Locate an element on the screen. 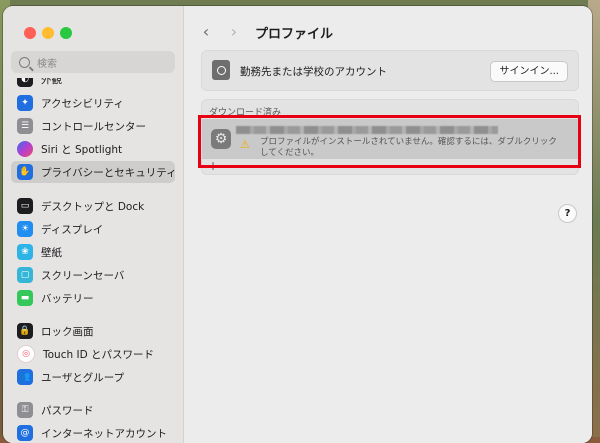 The height and width of the screenshot is (443, 600). key-icon: ⚿ is located at coordinates (25, 410).